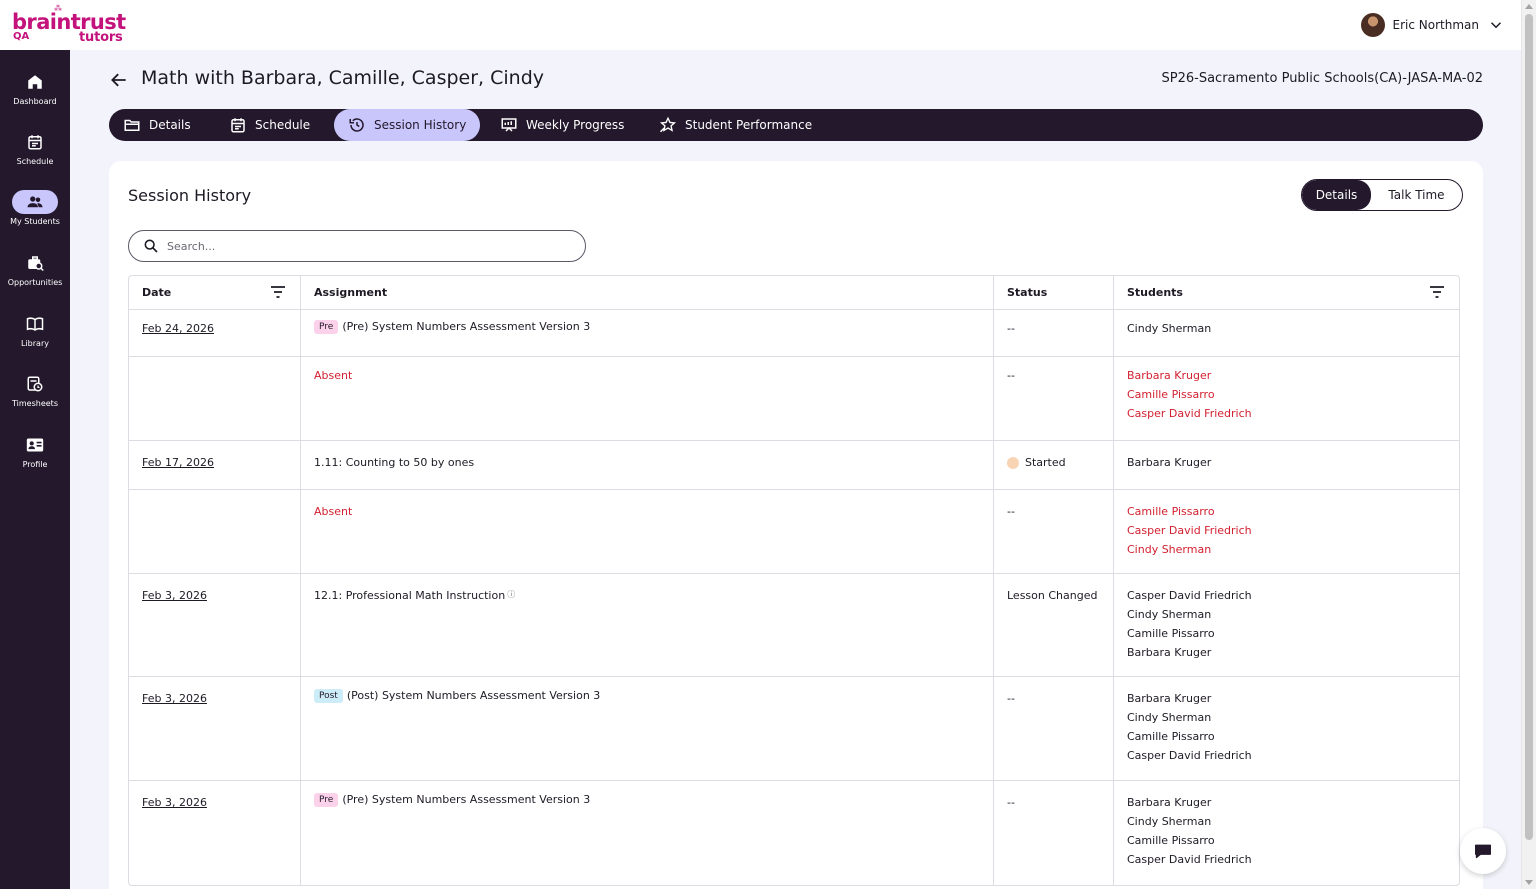 The width and height of the screenshot is (1536, 889). What do you see at coordinates (1013, 463) in the screenshot?
I see `status-dot-icon` at bounding box center [1013, 463].